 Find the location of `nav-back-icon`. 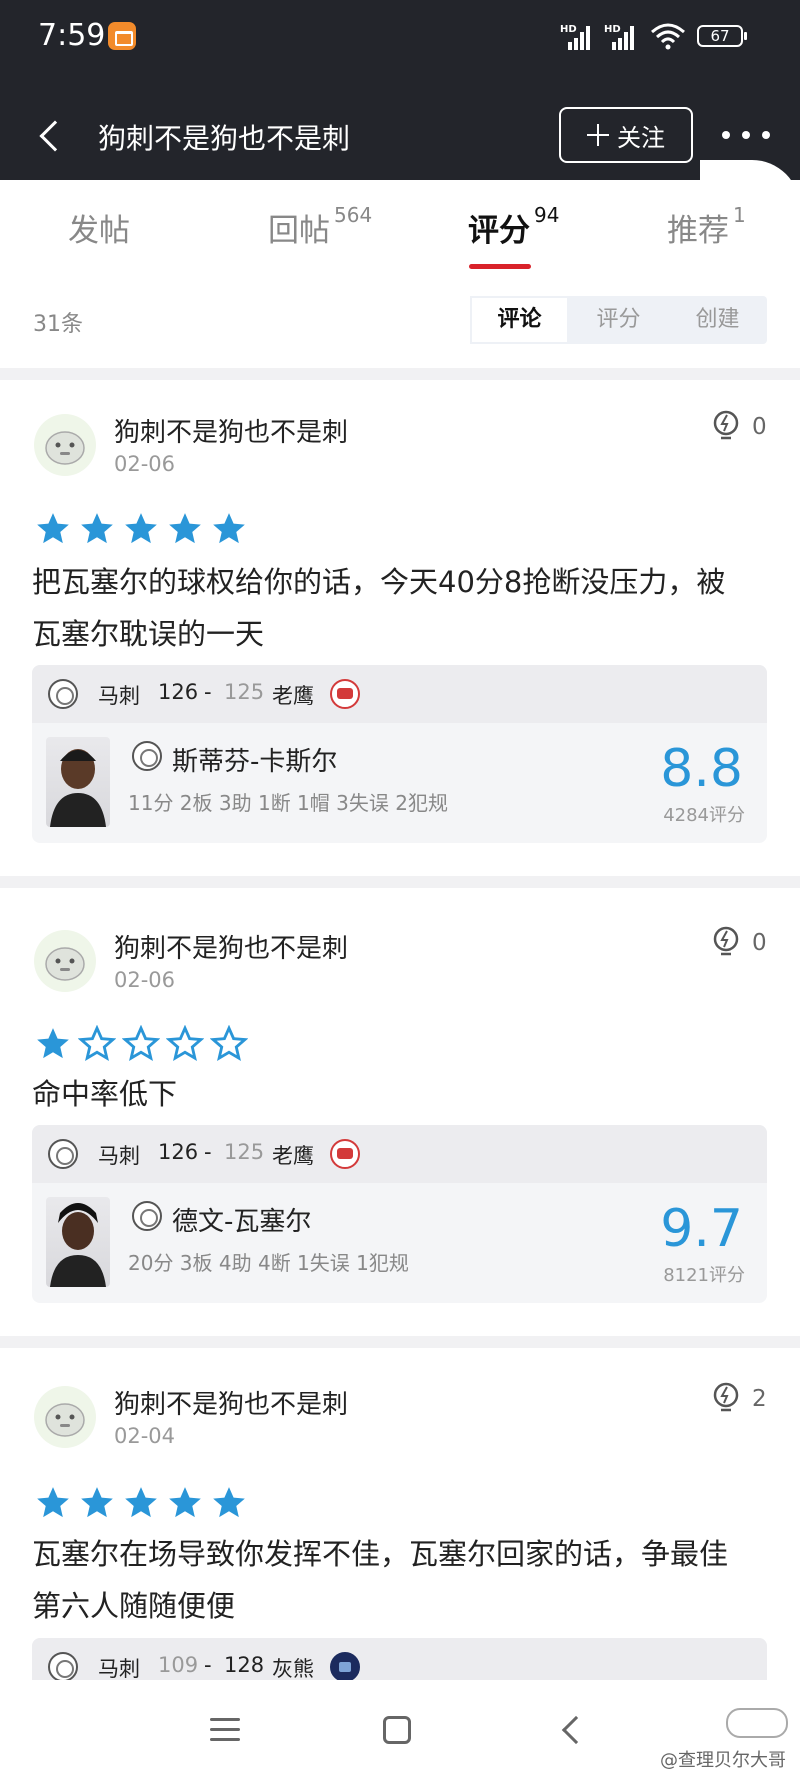

nav-back-icon is located at coordinates (576, 1730).